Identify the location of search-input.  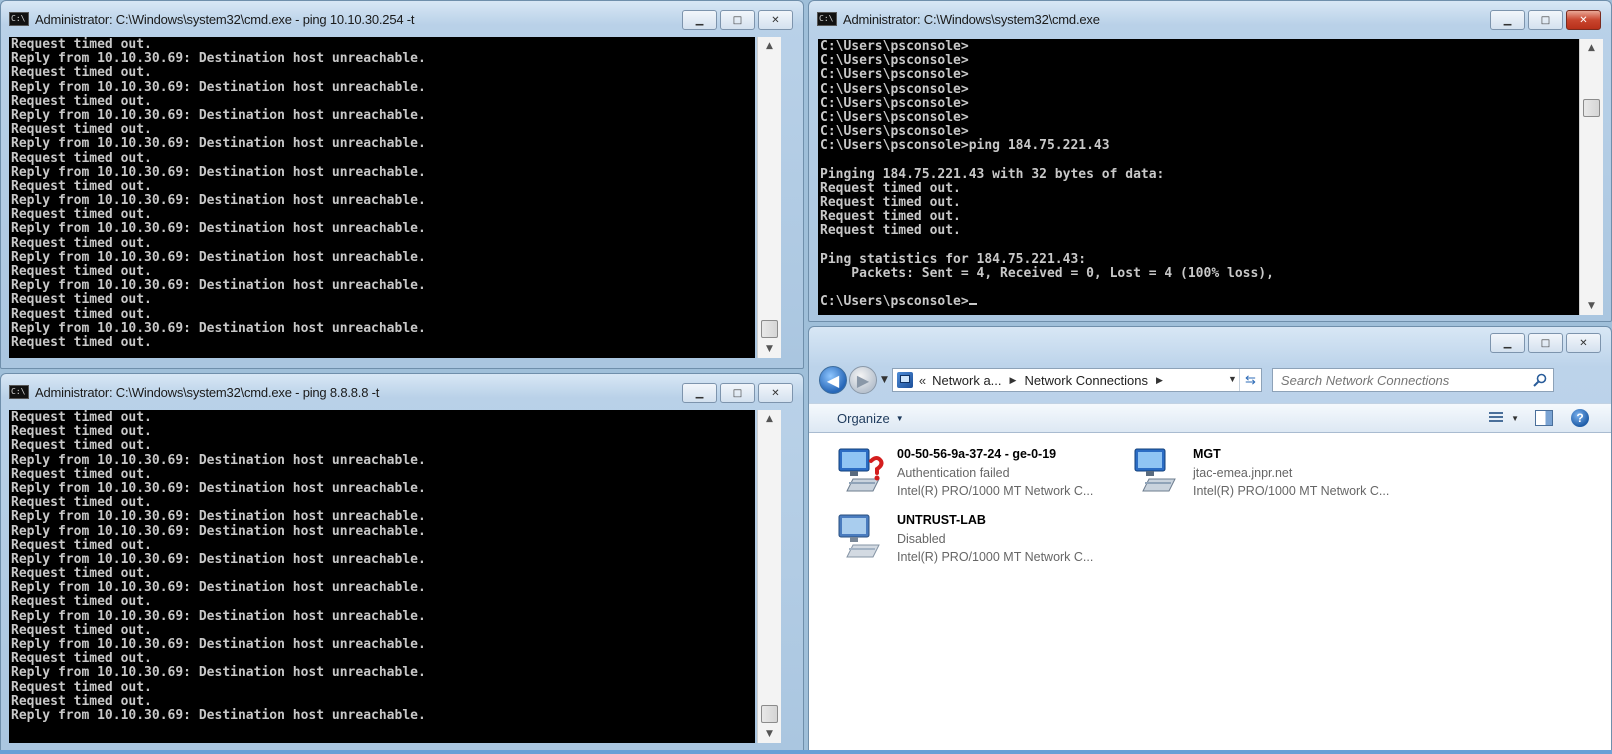
(1400, 380).